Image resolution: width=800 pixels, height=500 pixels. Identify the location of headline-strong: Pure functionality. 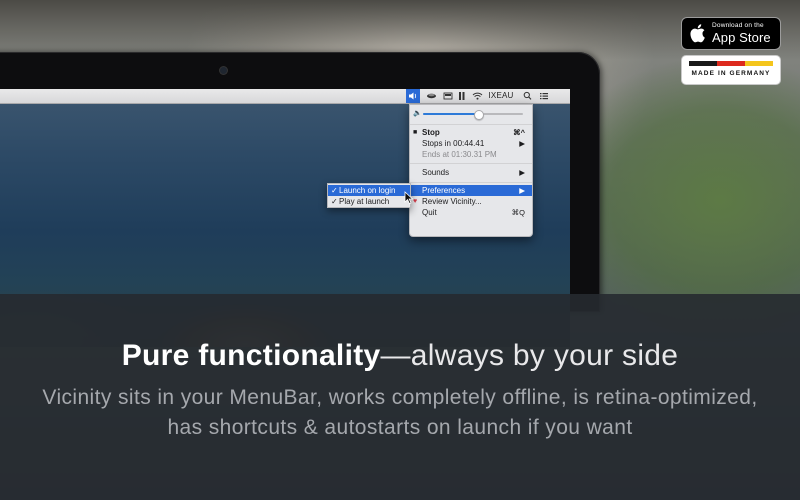
(251, 355).